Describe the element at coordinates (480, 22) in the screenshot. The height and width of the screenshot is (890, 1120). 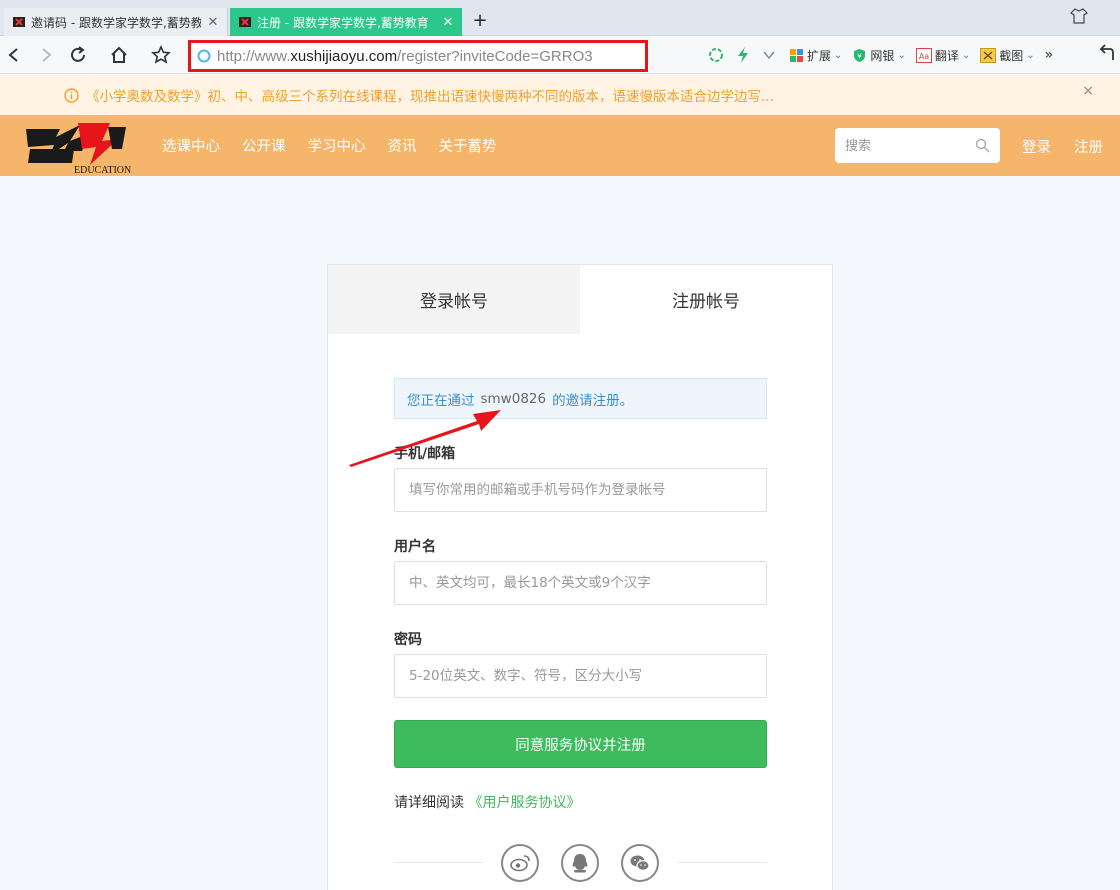
I see `new-tab-button: +` at that location.